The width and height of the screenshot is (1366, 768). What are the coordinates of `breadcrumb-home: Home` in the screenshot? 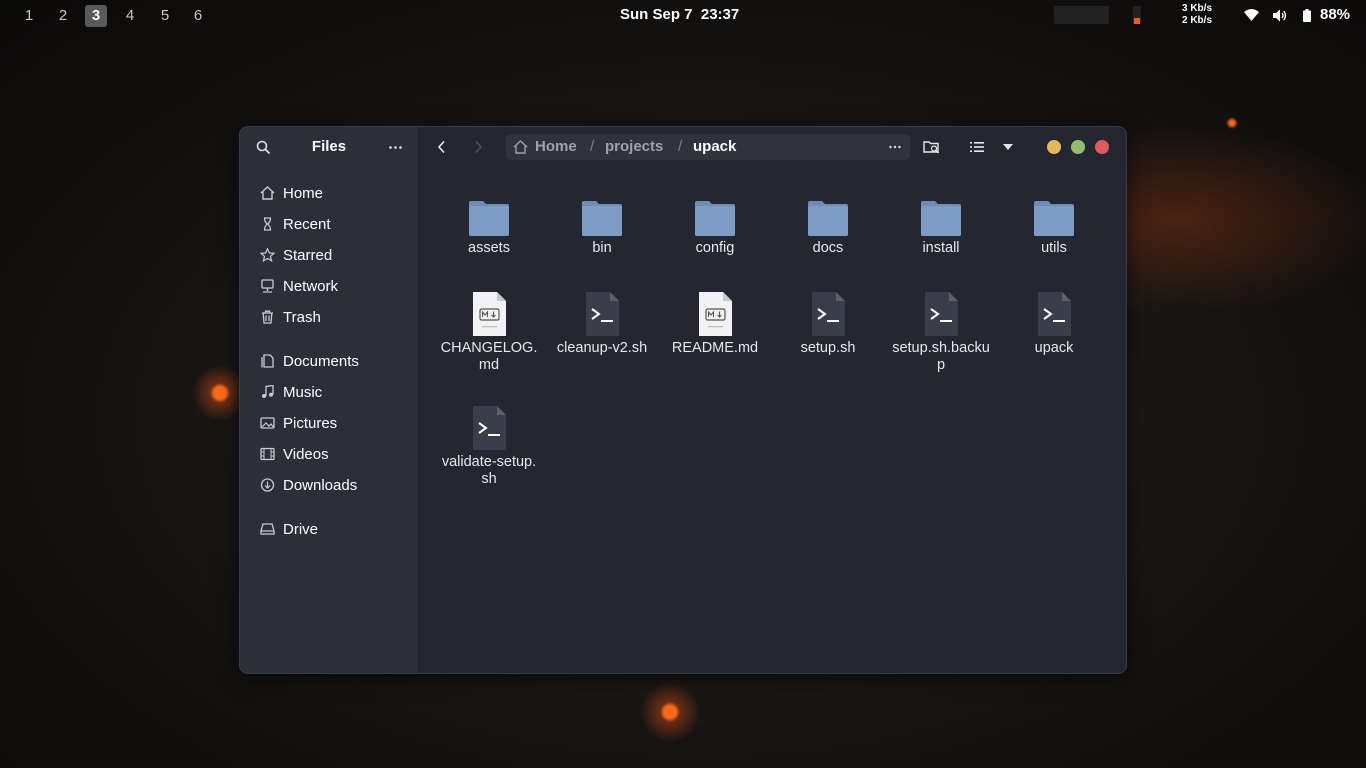 It's located at (556, 146).